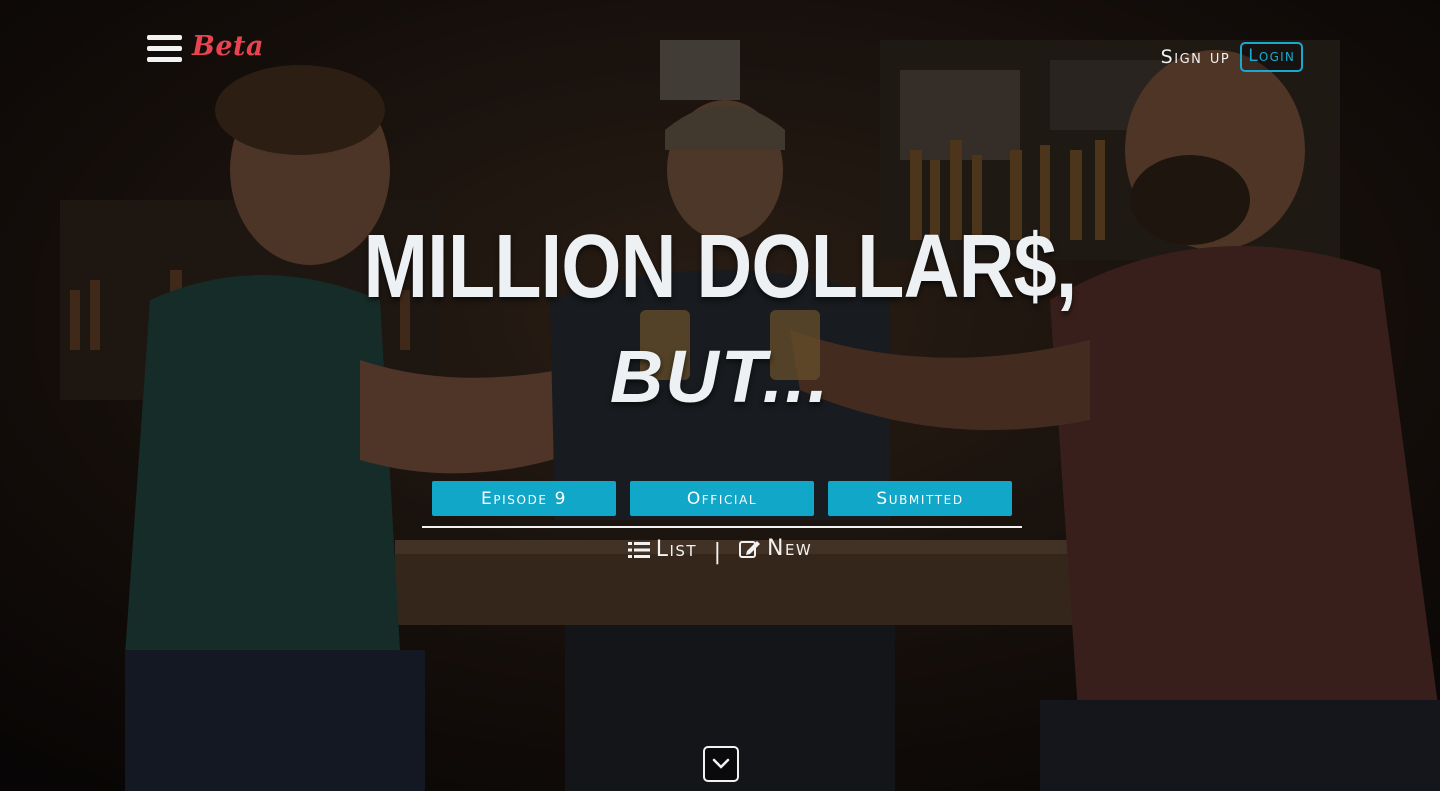 This screenshot has width=1440, height=791. What do you see at coordinates (164, 37) in the screenshot?
I see `menu-bar-top` at bounding box center [164, 37].